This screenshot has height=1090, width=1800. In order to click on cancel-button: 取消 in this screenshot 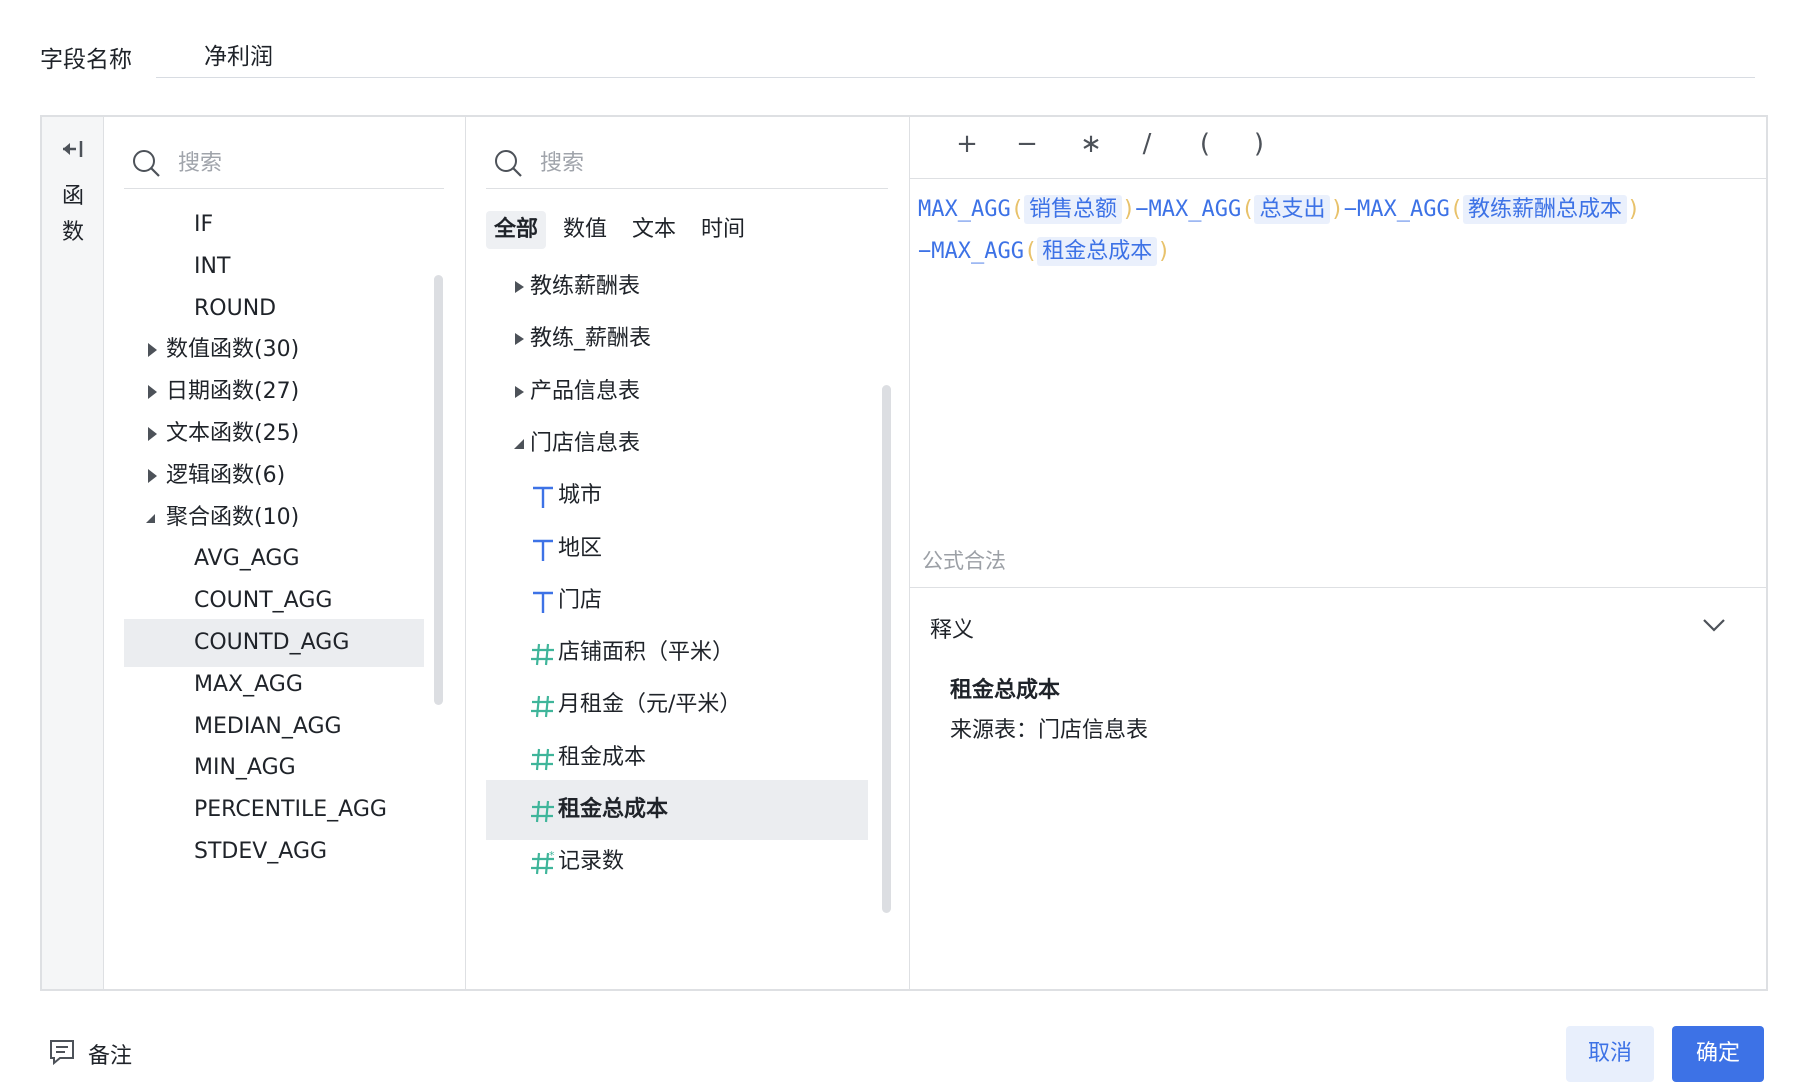, I will do `click(1610, 1054)`.